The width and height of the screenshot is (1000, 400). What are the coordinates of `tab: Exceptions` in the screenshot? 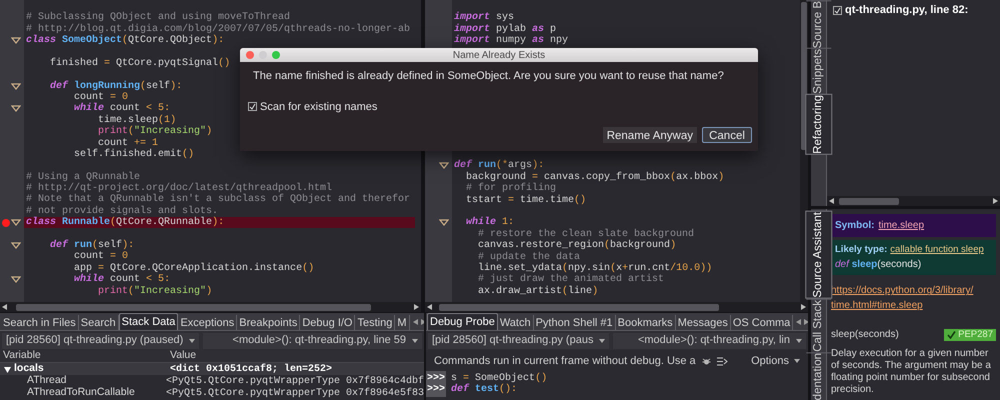 It's located at (208, 322).